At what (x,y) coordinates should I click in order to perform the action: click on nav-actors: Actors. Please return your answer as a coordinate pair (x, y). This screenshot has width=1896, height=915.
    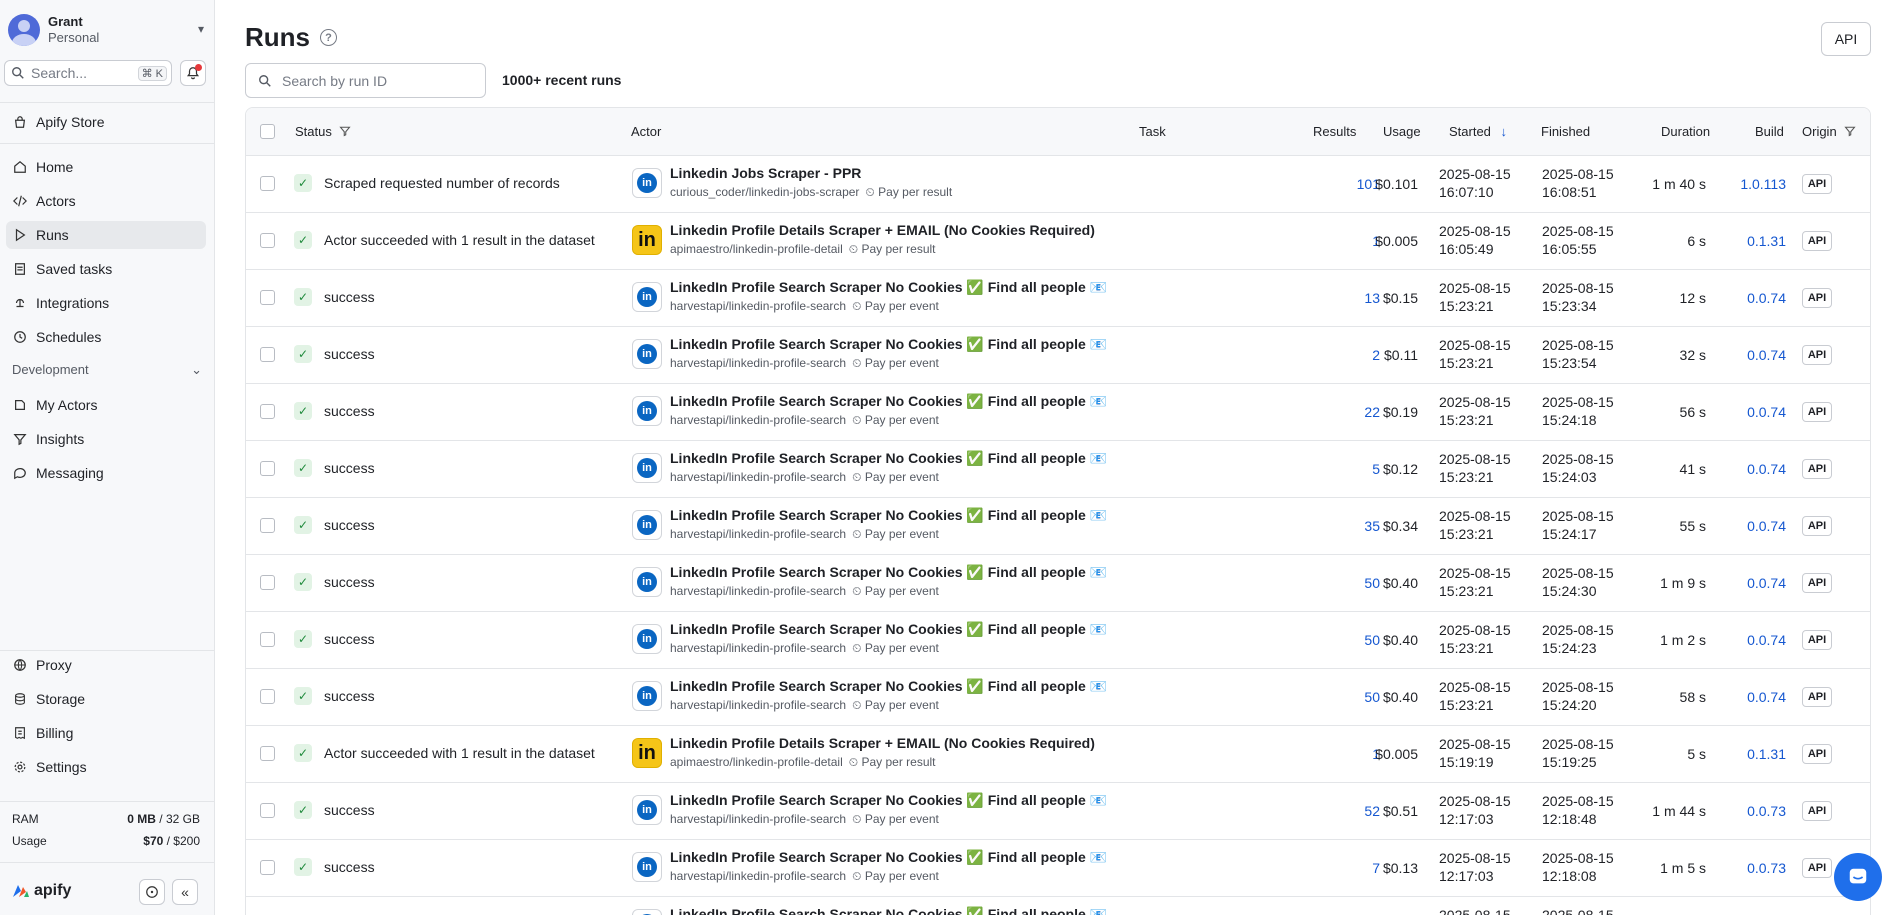
    Looking at the image, I should click on (106, 201).